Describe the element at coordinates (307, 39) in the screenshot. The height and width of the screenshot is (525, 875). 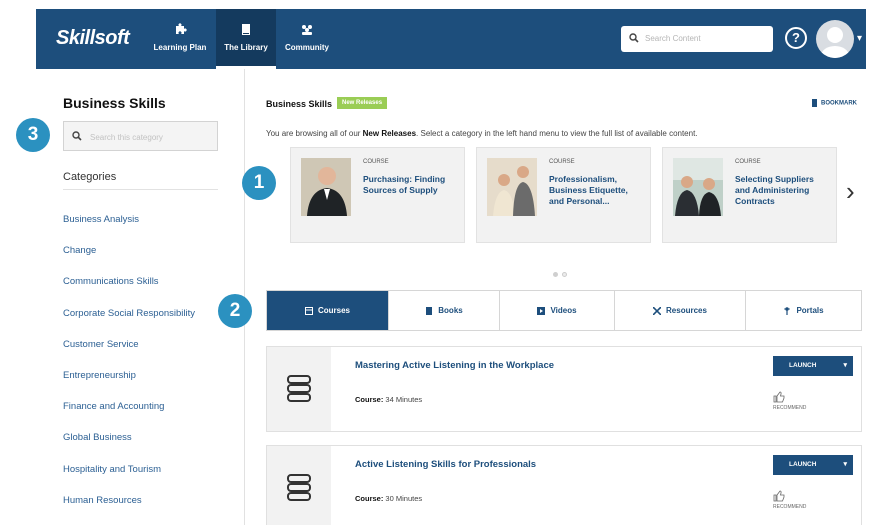
I see `nav-community: Community` at that location.